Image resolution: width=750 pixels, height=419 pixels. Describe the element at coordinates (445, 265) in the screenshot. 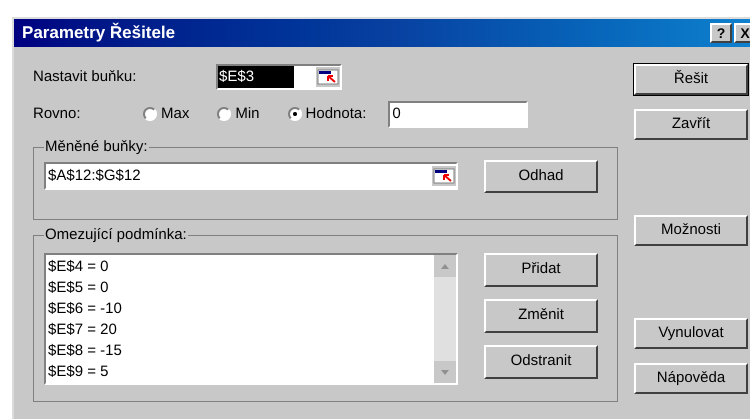

I see `scroll-up-icon` at that location.